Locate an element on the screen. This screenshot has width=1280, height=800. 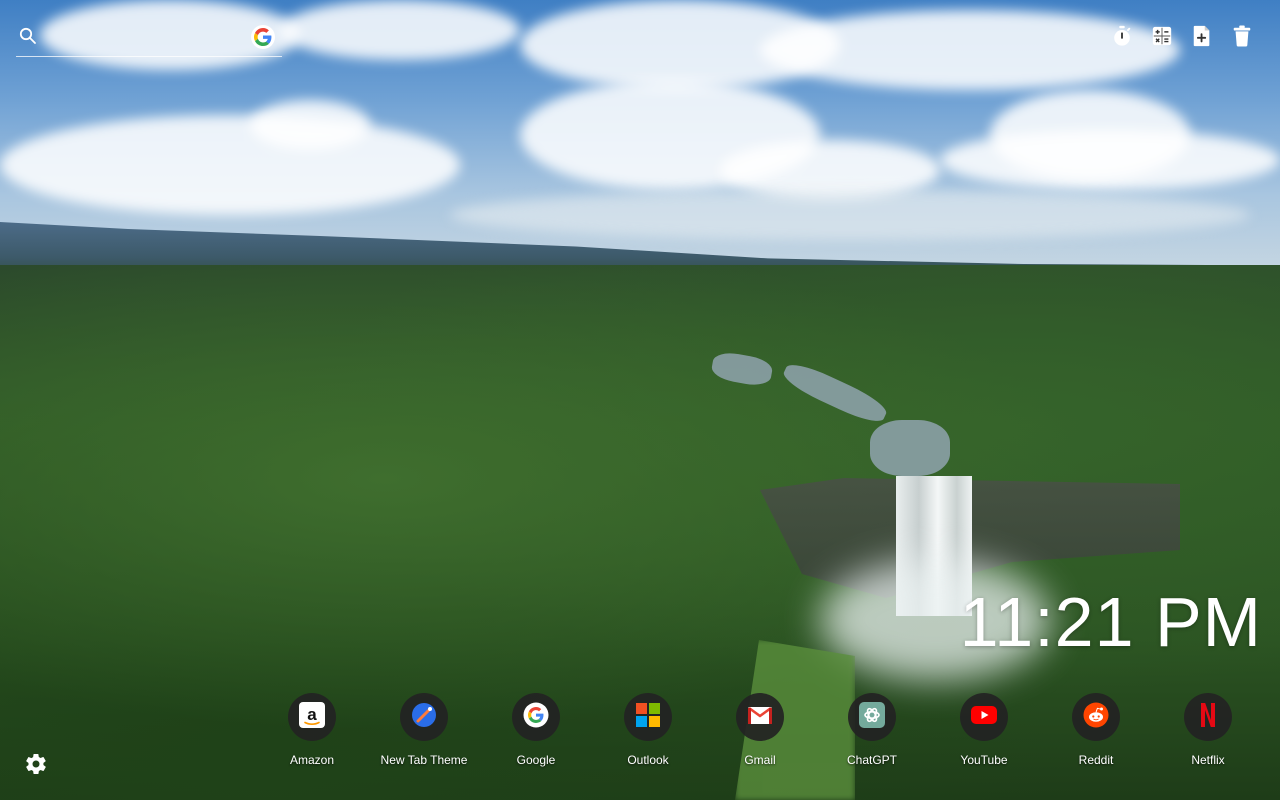
shortcut-new-tab-theme: New Tab Theme is located at coordinates (424, 730).